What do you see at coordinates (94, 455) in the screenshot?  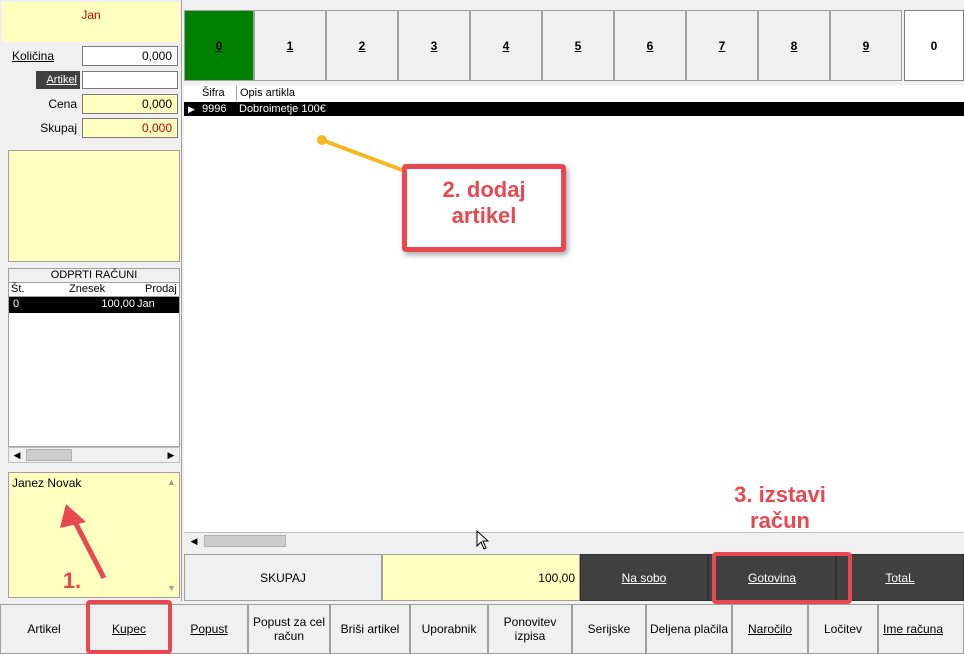 I see `open-bills-scrollbar: ◀ ▶` at bounding box center [94, 455].